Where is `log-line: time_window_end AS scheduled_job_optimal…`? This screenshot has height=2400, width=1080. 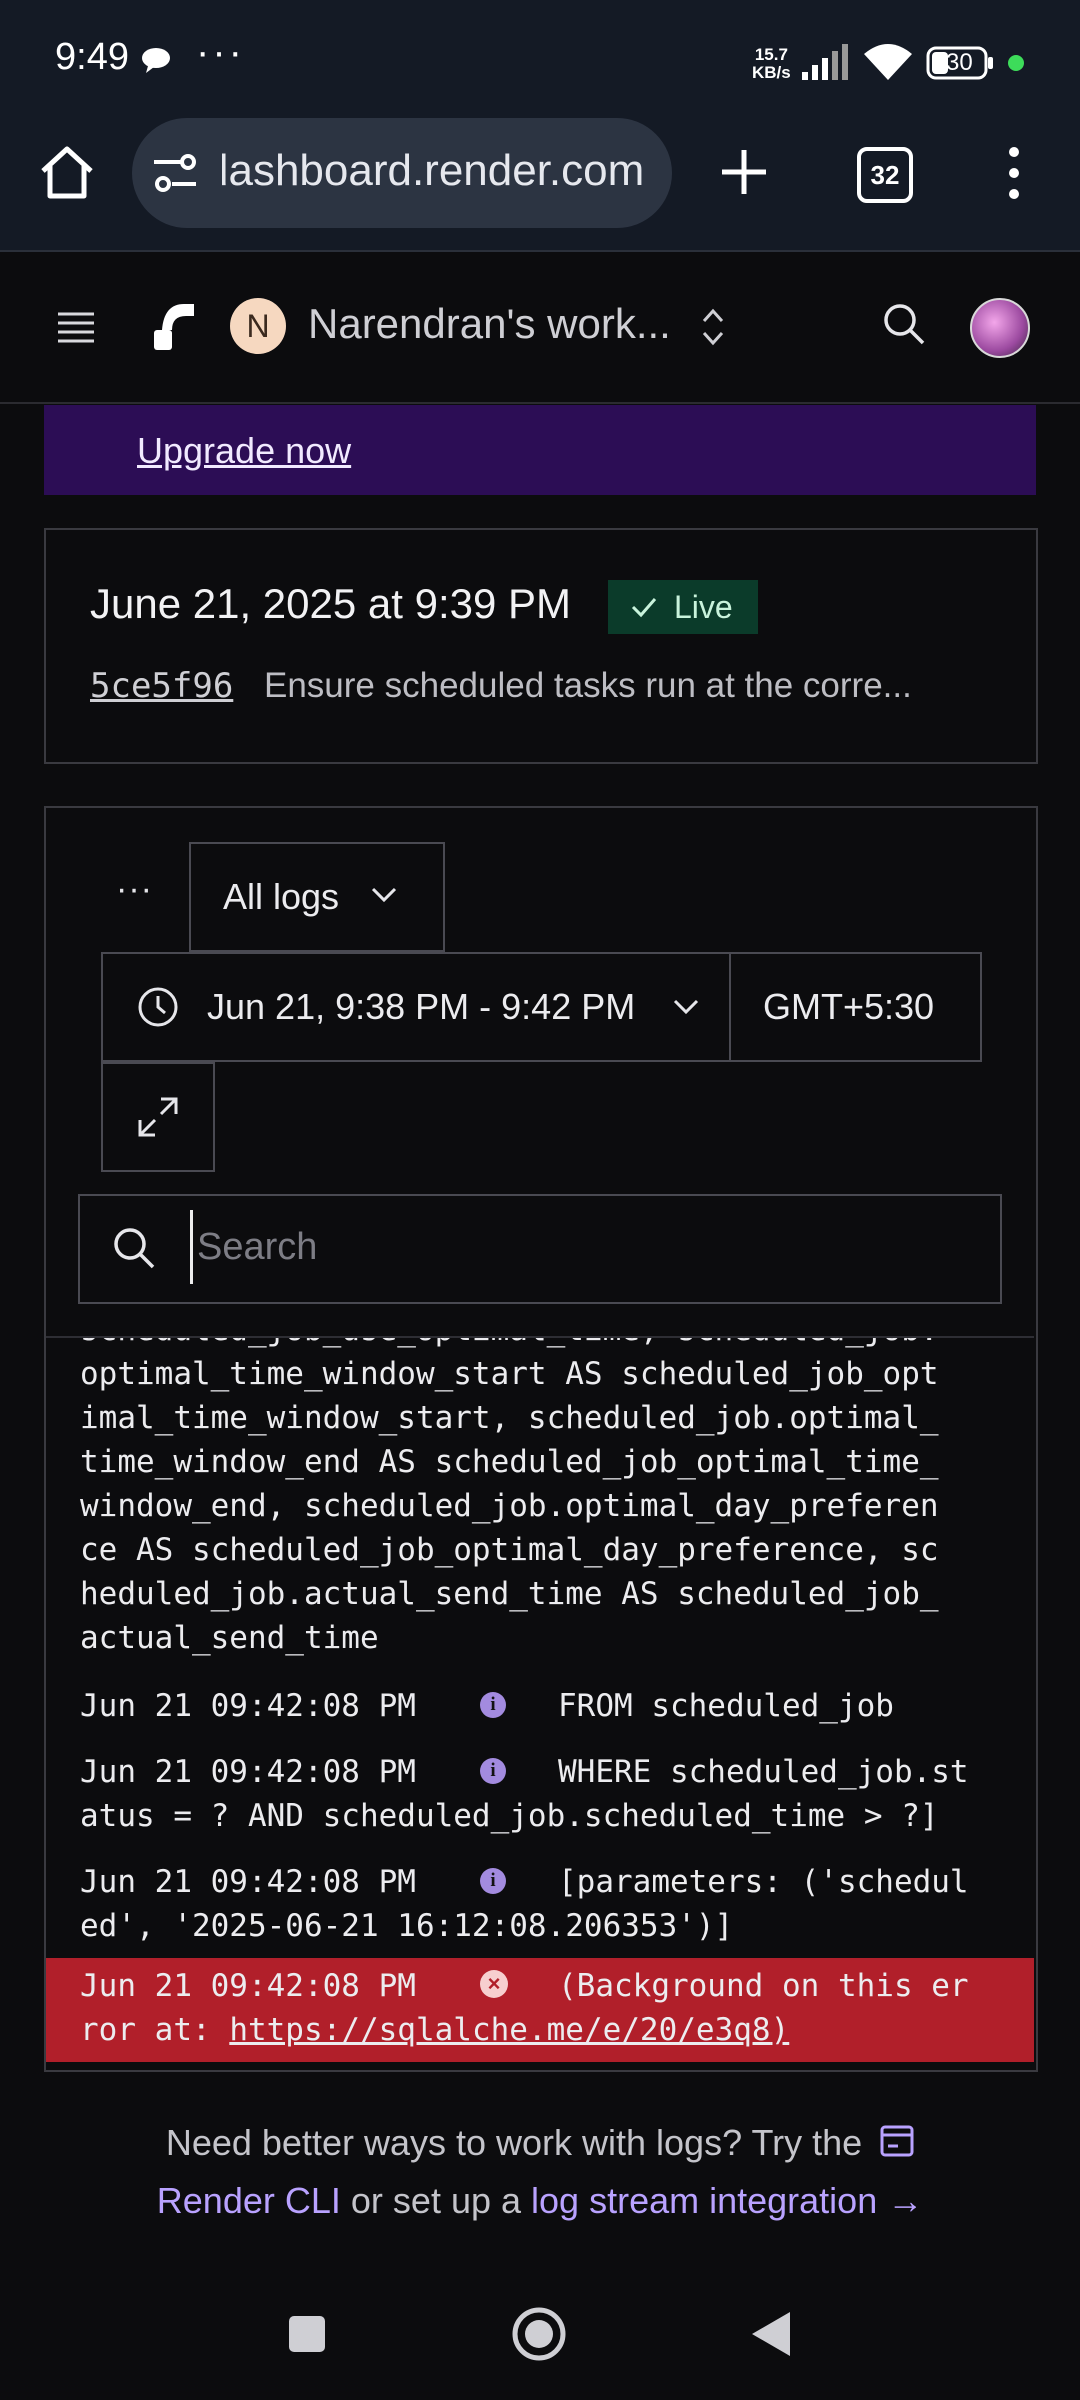 log-line: time_window_end AS scheduled_job_optimal… is located at coordinates (509, 1462).